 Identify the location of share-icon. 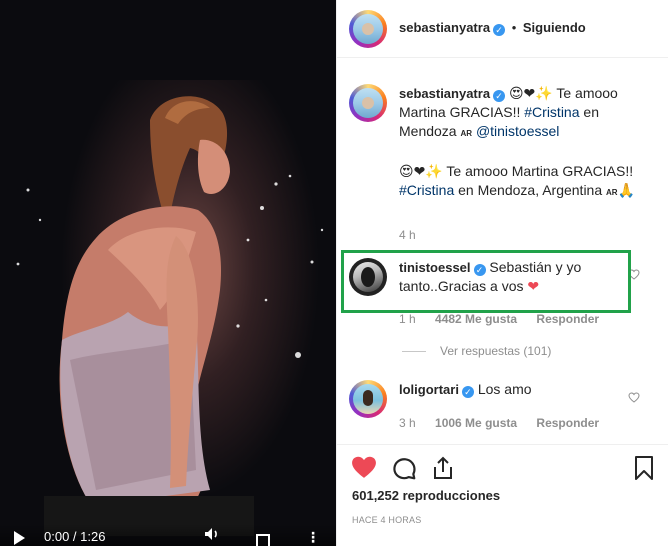
(443, 468).